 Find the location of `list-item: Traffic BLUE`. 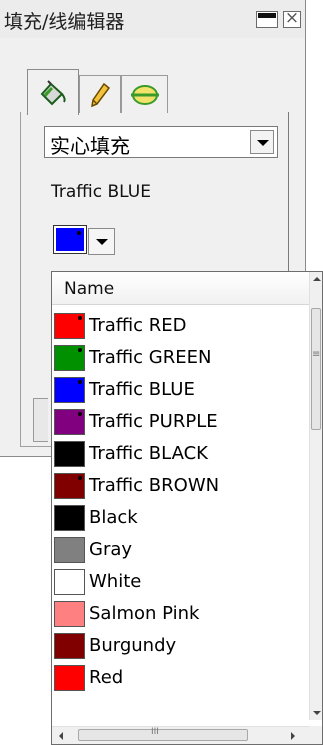

list-item: Traffic BLUE is located at coordinates (181, 390).